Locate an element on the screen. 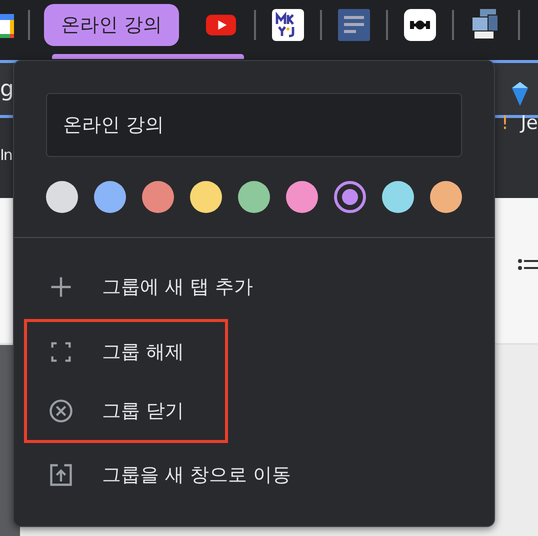 This screenshot has height=536, width=538. tab-group-chip: 온라인 강의 is located at coordinates (112, 25).